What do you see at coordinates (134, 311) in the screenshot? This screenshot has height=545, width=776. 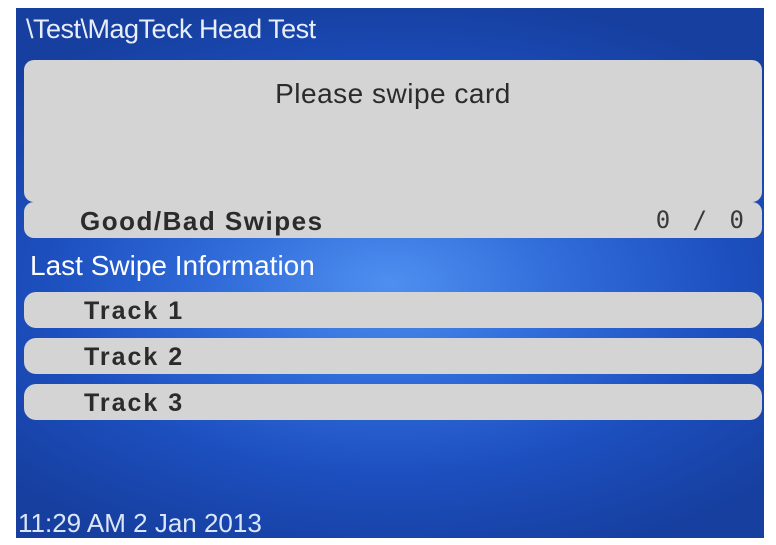 I see `track-label-1: Track 1` at bounding box center [134, 311].